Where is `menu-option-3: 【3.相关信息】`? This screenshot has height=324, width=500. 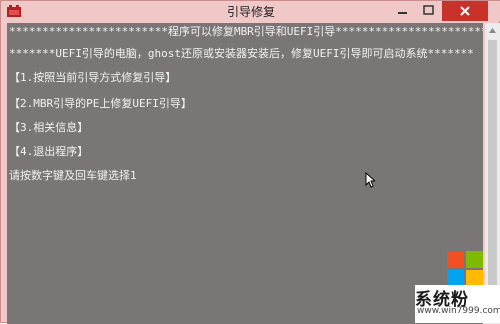
menu-option-3: 【3.相关信息】 is located at coordinates (49, 127).